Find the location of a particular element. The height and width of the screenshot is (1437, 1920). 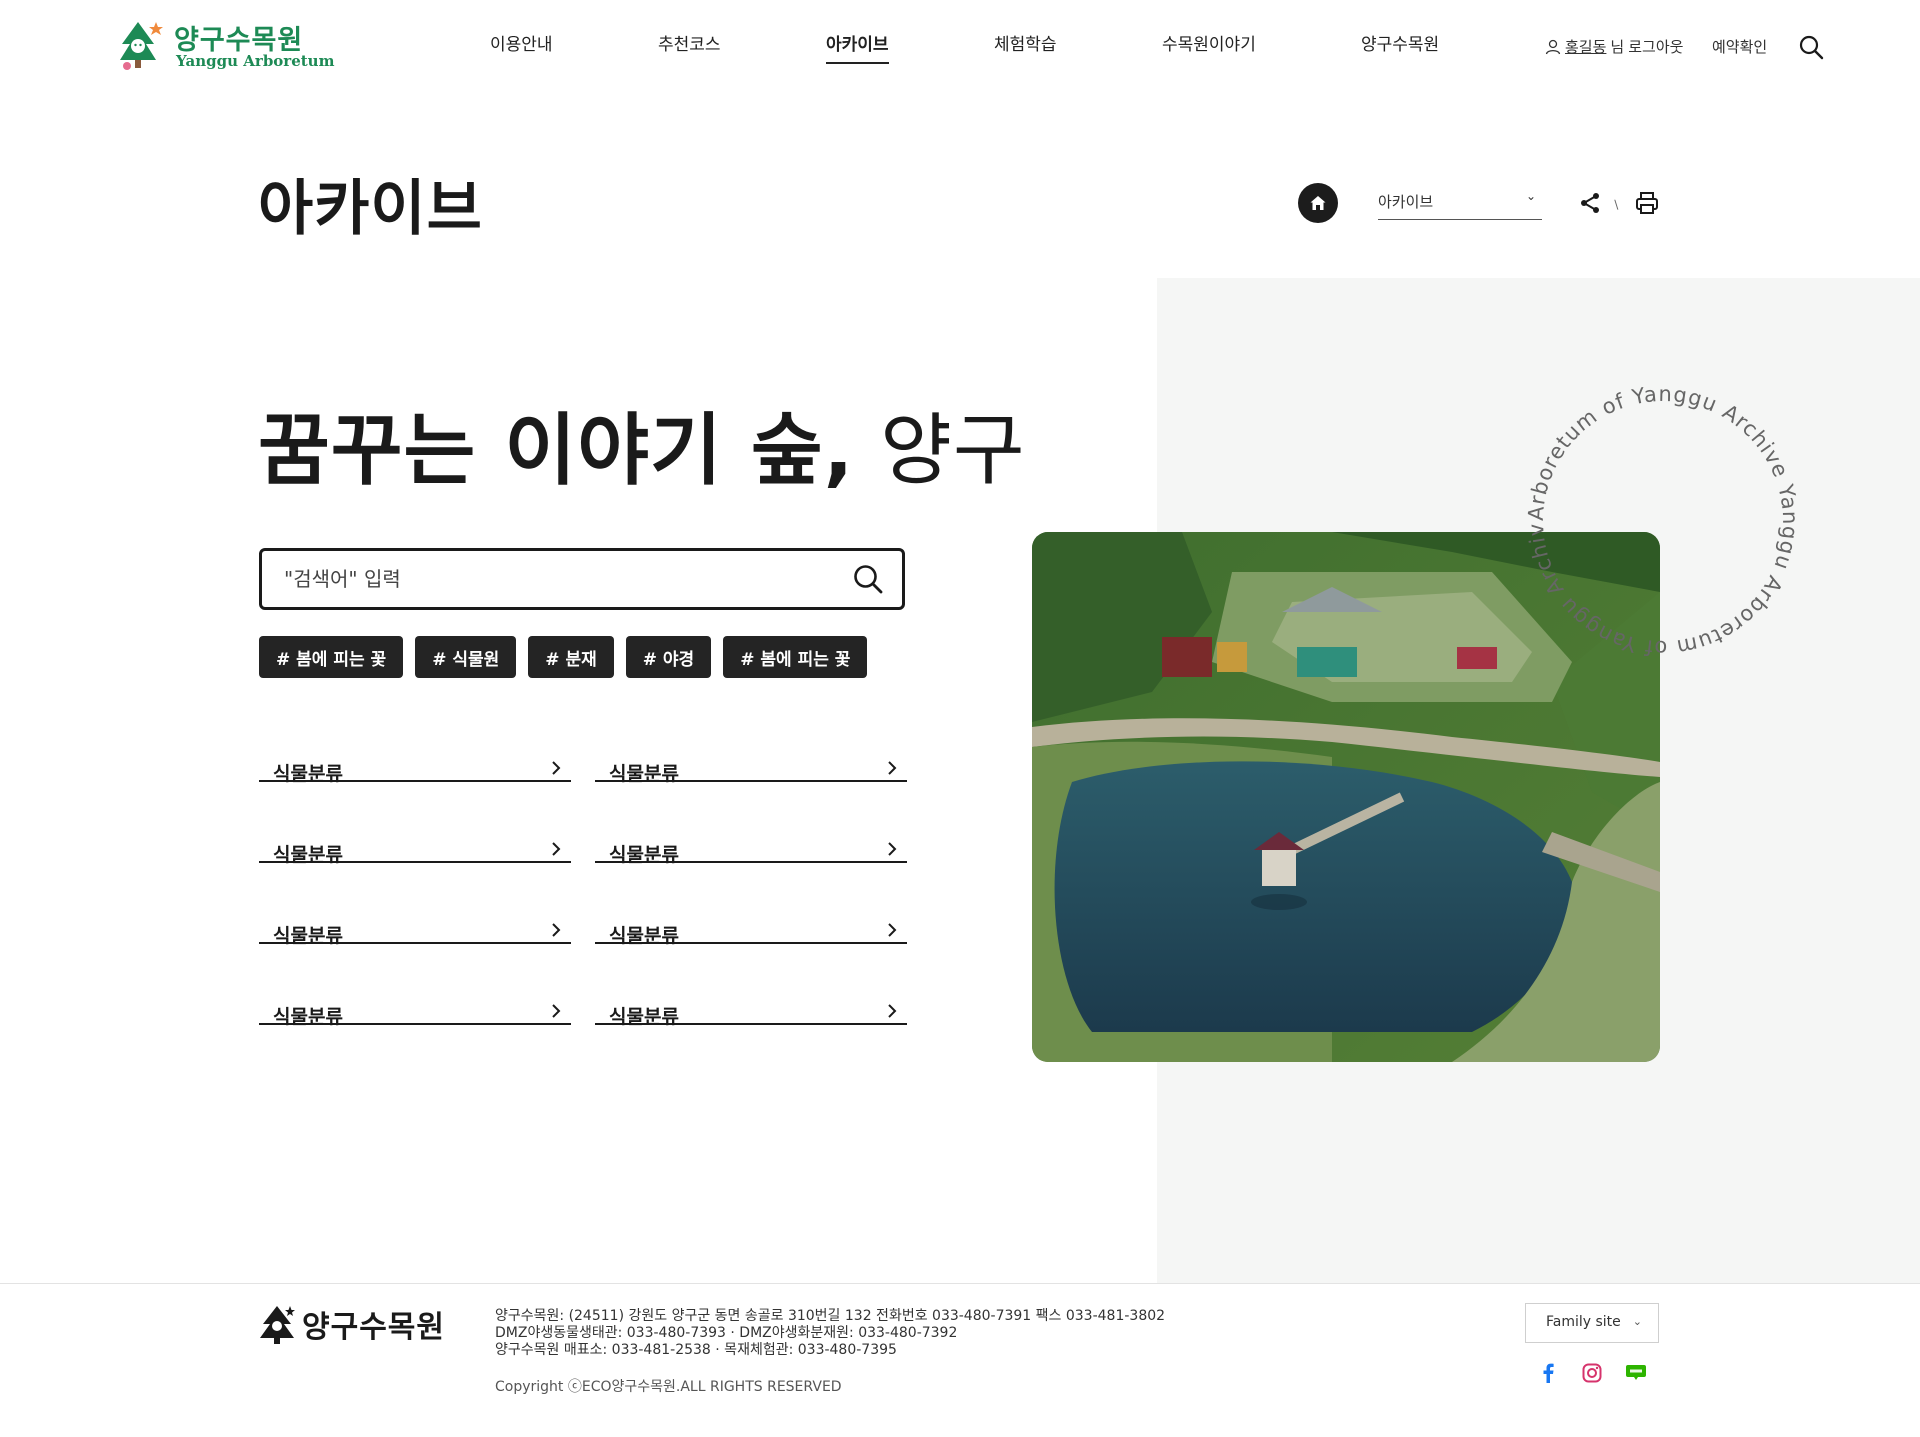

hero-title-light: 양구 is located at coordinates (953, 451).